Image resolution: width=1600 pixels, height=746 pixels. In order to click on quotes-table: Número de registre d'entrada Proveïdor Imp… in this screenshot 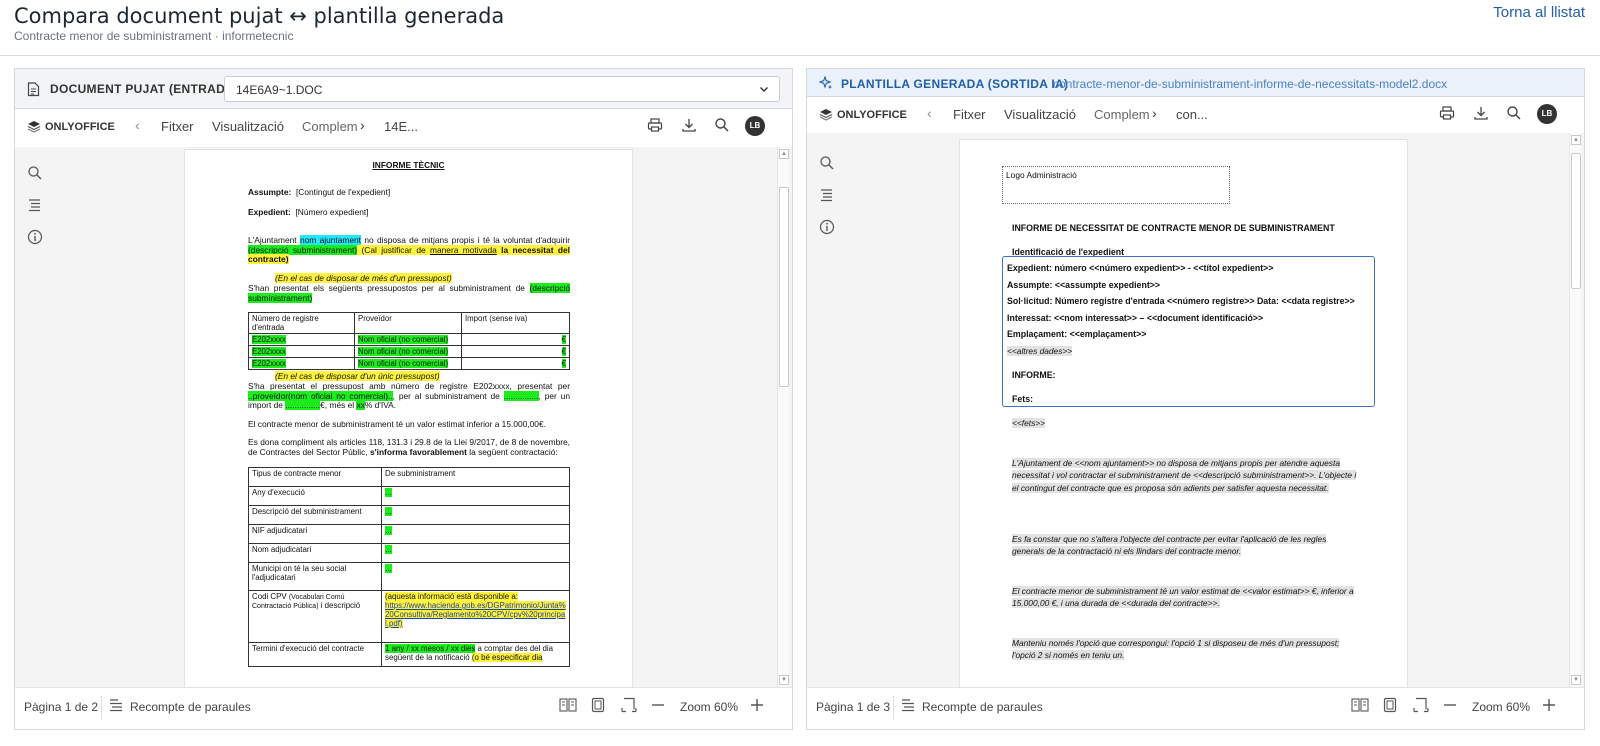, I will do `click(409, 341)`.